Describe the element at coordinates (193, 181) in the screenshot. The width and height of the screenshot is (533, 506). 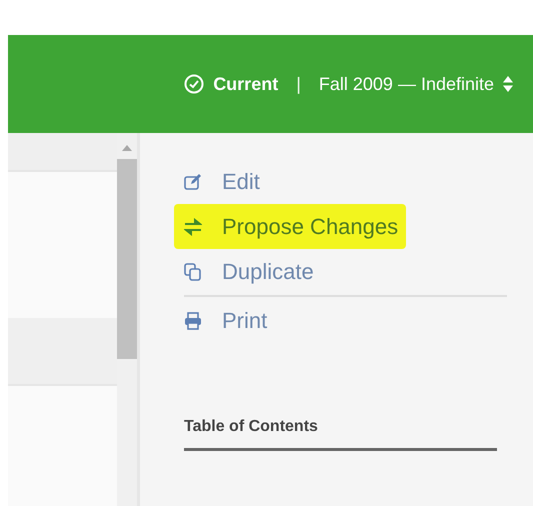
I see `edit-icon` at that location.